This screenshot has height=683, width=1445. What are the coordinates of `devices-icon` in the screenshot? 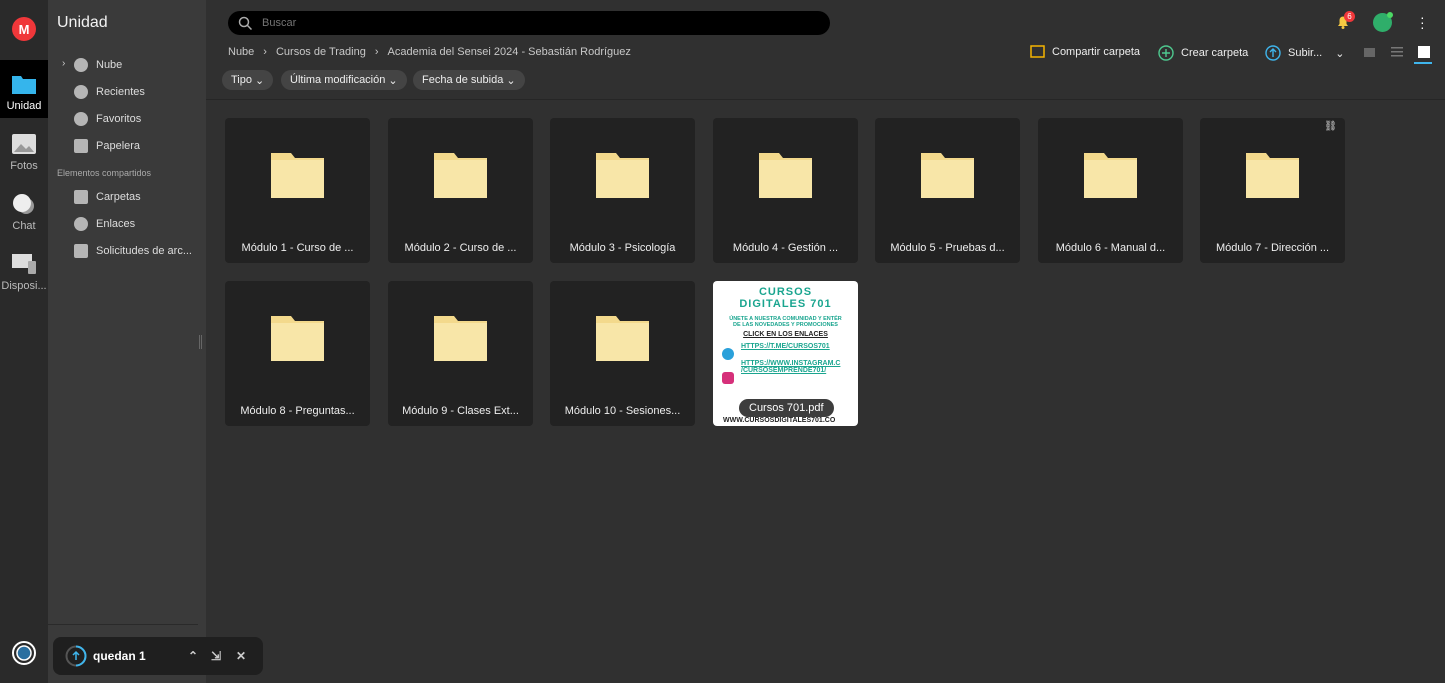 It's located at (24, 264).